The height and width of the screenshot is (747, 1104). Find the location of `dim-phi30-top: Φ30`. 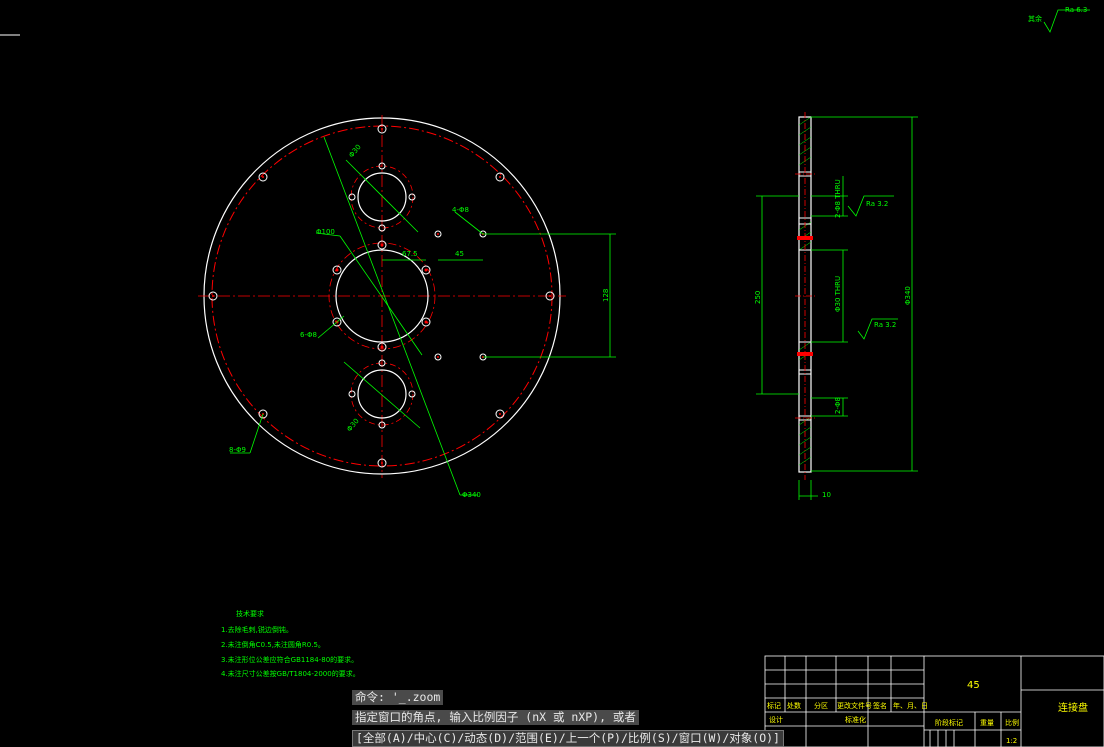

dim-phi30-top: Φ30 is located at coordinates (354, 151).